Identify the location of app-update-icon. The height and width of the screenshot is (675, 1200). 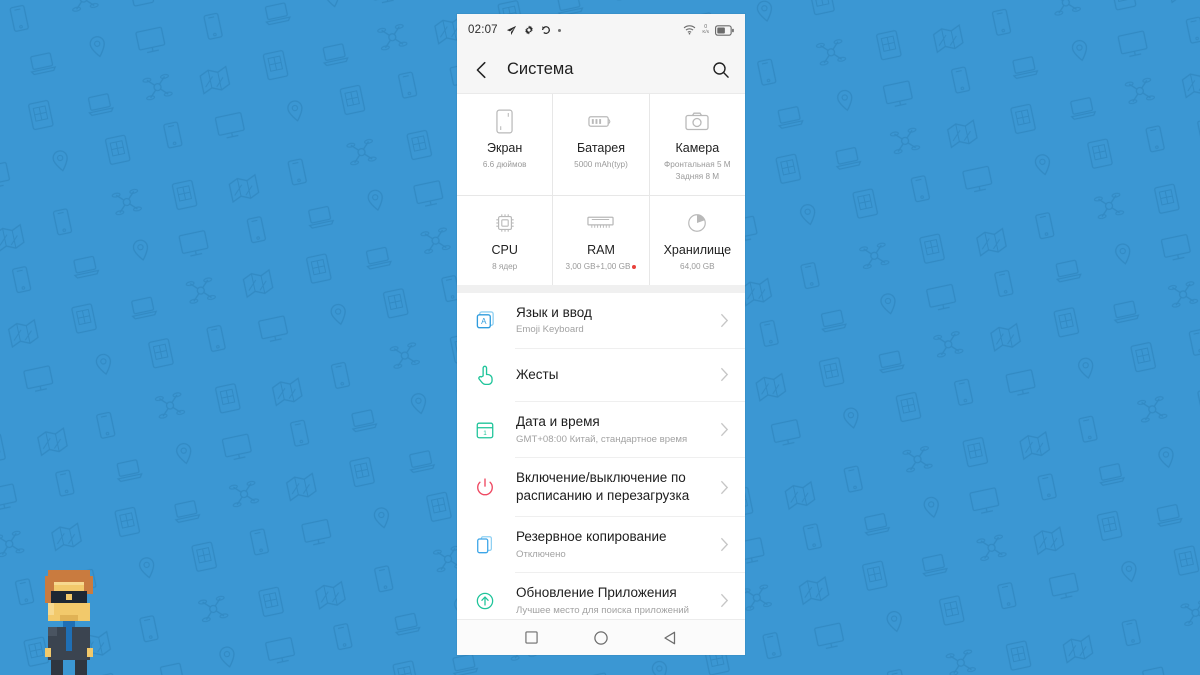
(485, 601).